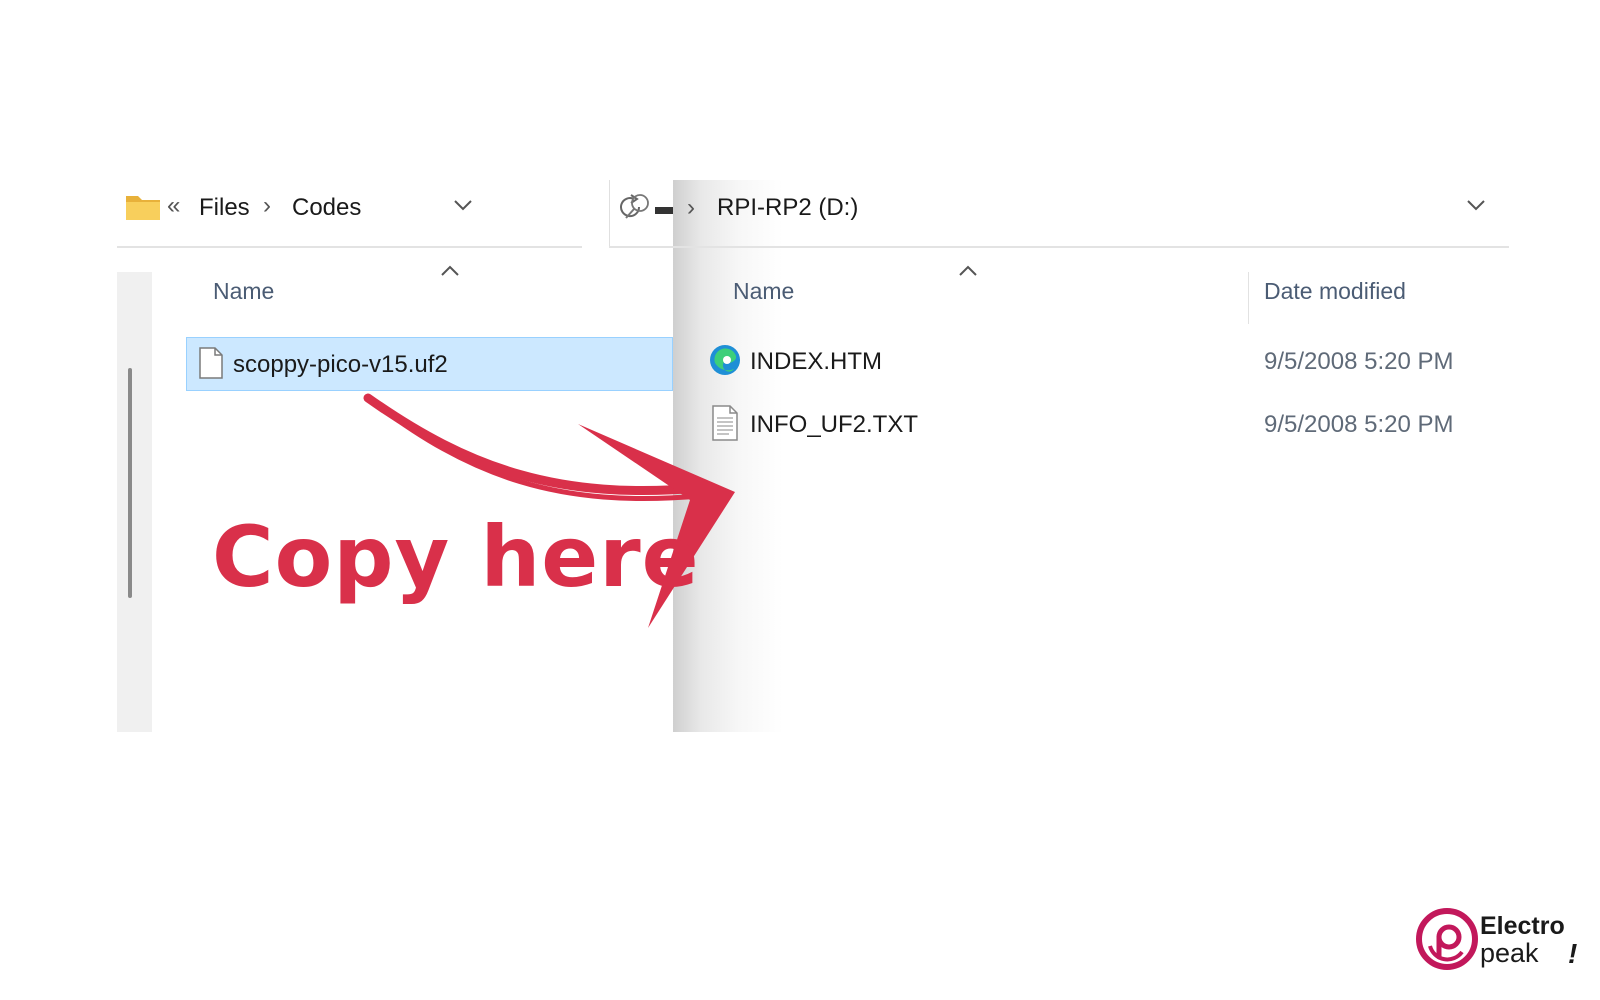 The width and height of the screenshot is (1600, 1000). I want to click on address-bar-edge, so click(609, 213).